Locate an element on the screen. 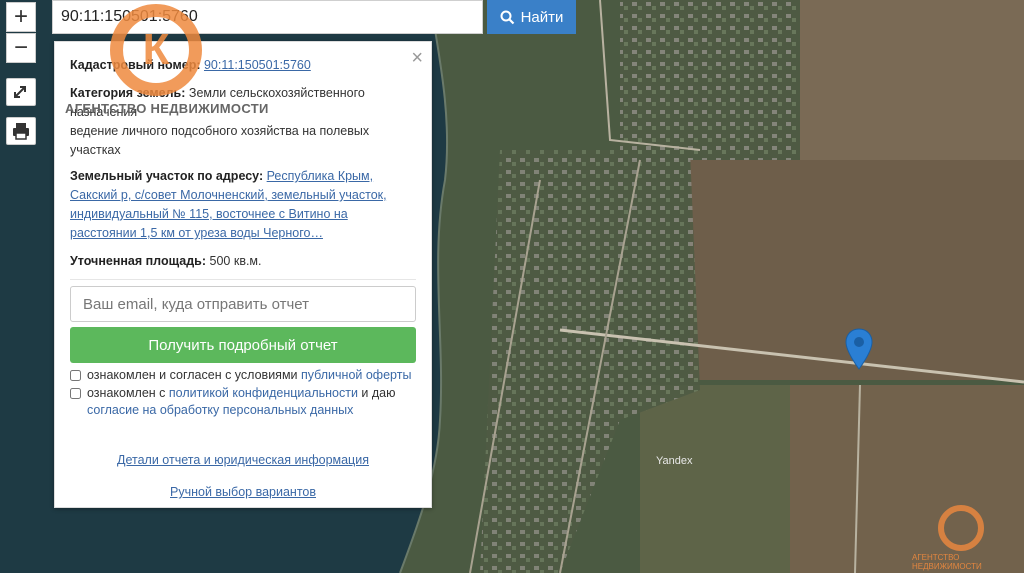  zoom-out-button: − is located at coordinates (21, 48).